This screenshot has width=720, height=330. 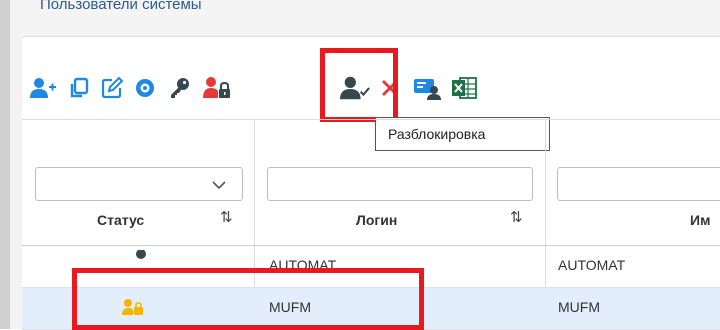 I want to click on user-card-icon, so click(x=427, y=89).